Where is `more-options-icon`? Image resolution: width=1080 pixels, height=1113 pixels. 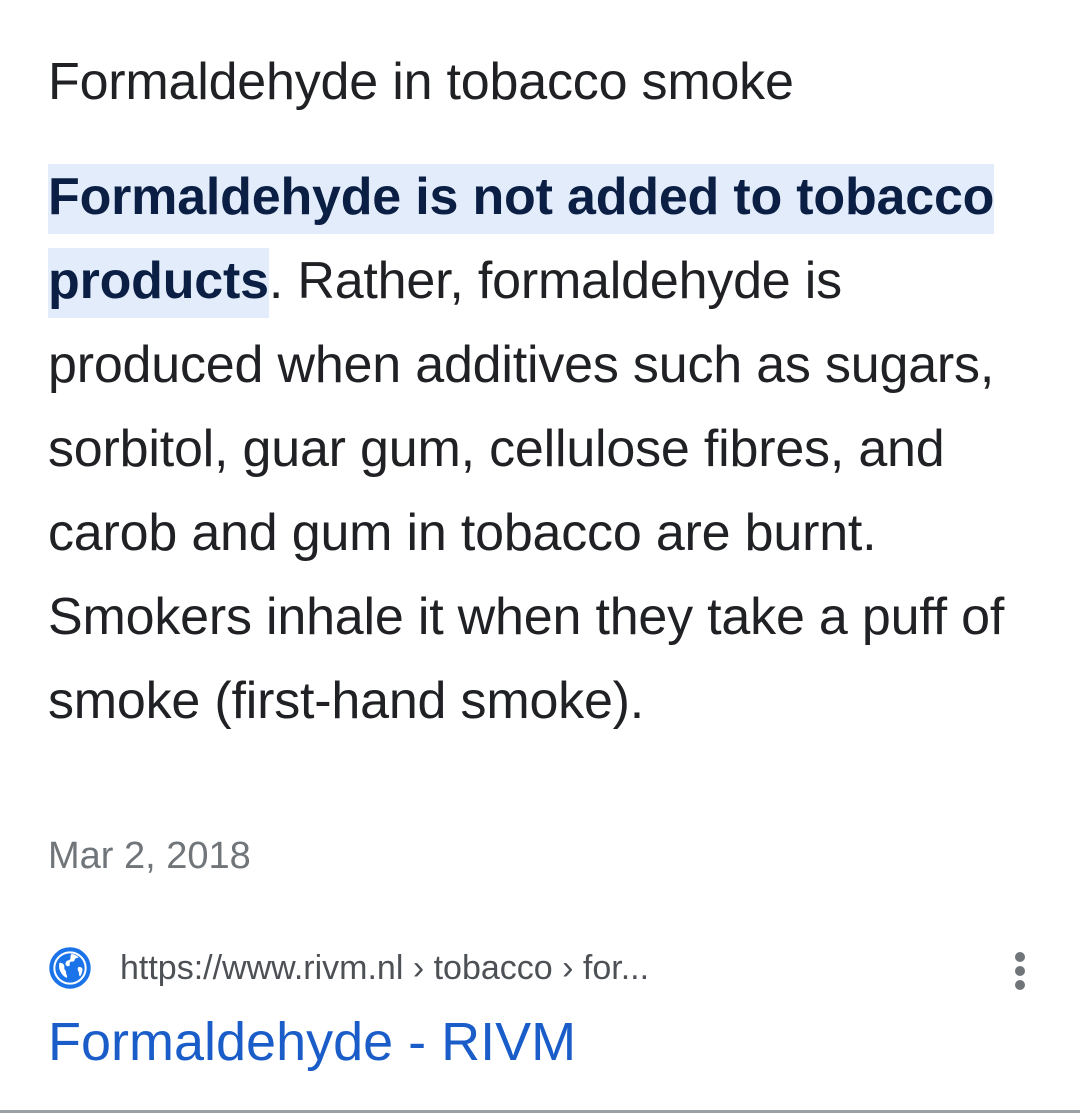
more-options-icon is located at coordinates (1020, 972).